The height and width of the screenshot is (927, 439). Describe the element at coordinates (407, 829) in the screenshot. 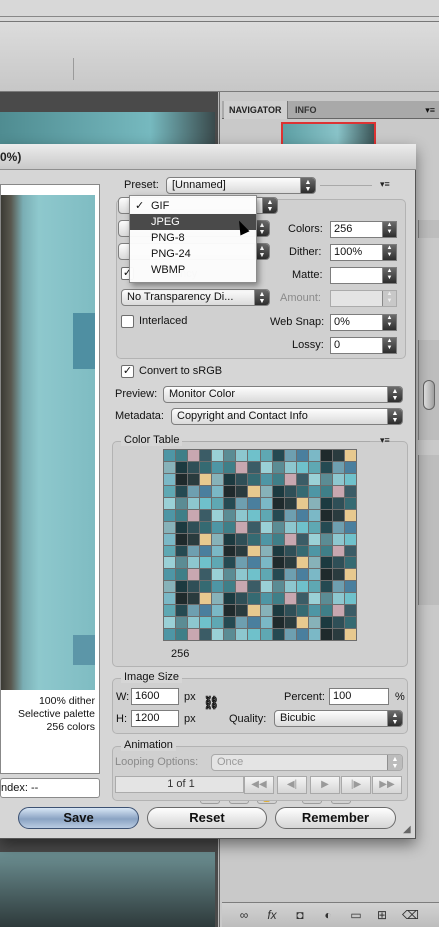

I see `resize-grip-icon: ◢` at that location.